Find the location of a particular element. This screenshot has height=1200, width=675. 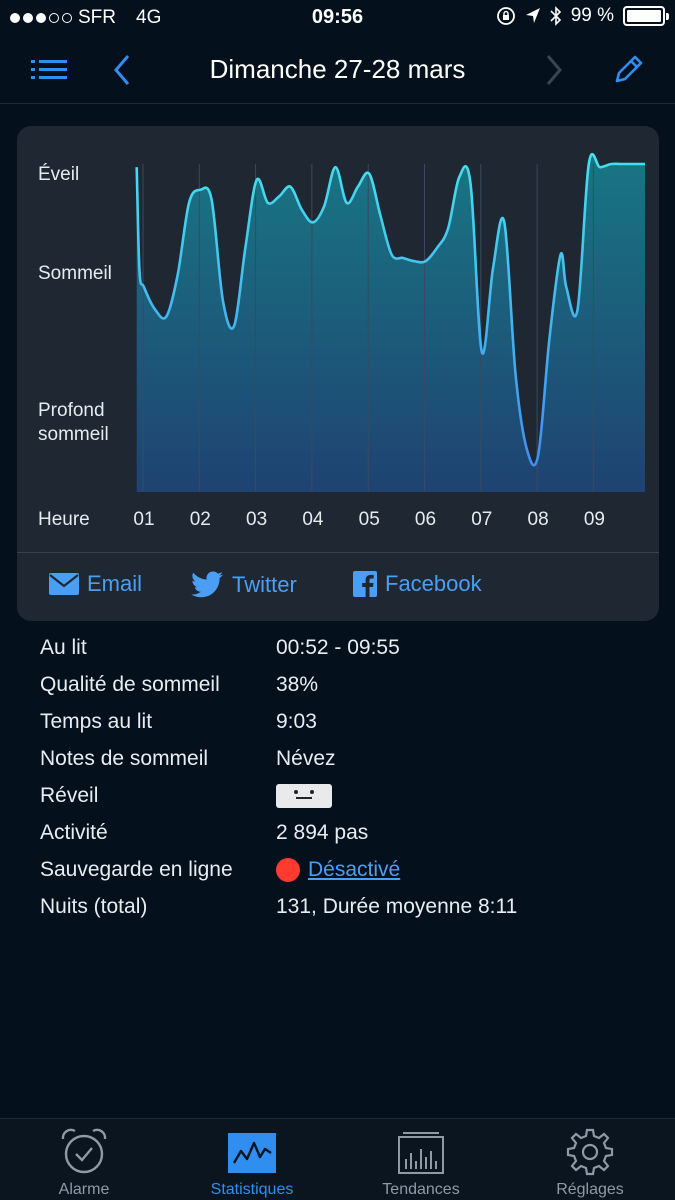

battery-percent: 99 % is located at coordinates (592, 15).